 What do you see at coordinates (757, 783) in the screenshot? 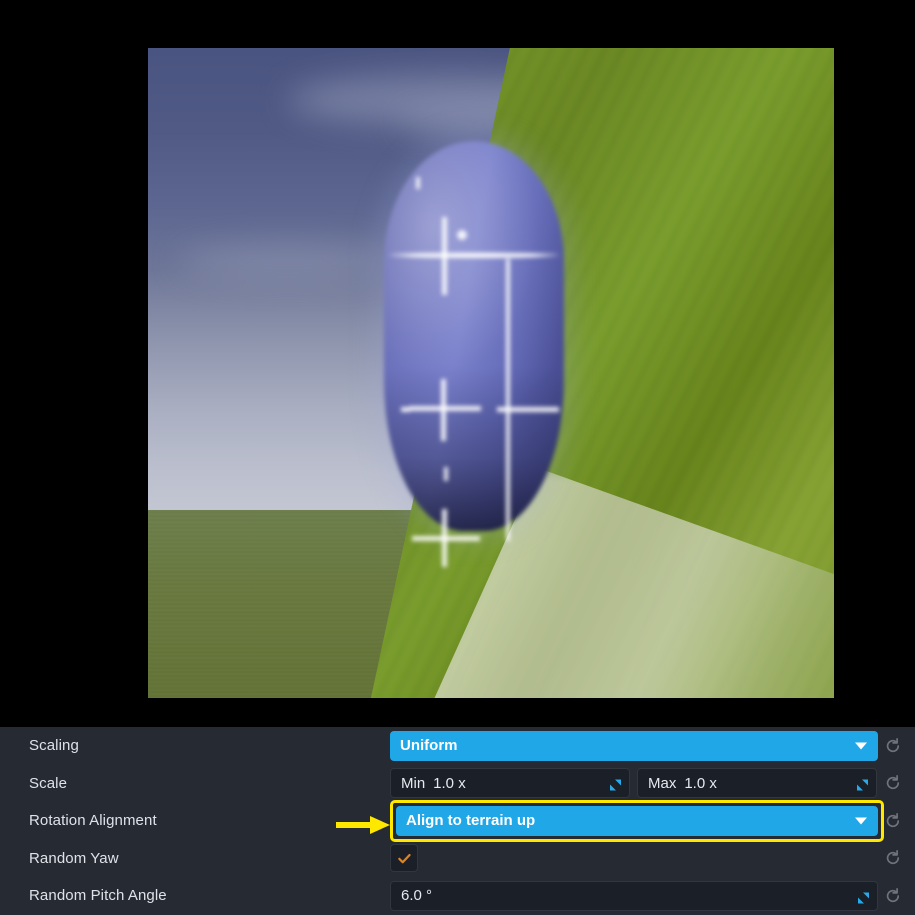
I see `scale-max-input: Max 1.0 x` at bounding box center [757, 783].